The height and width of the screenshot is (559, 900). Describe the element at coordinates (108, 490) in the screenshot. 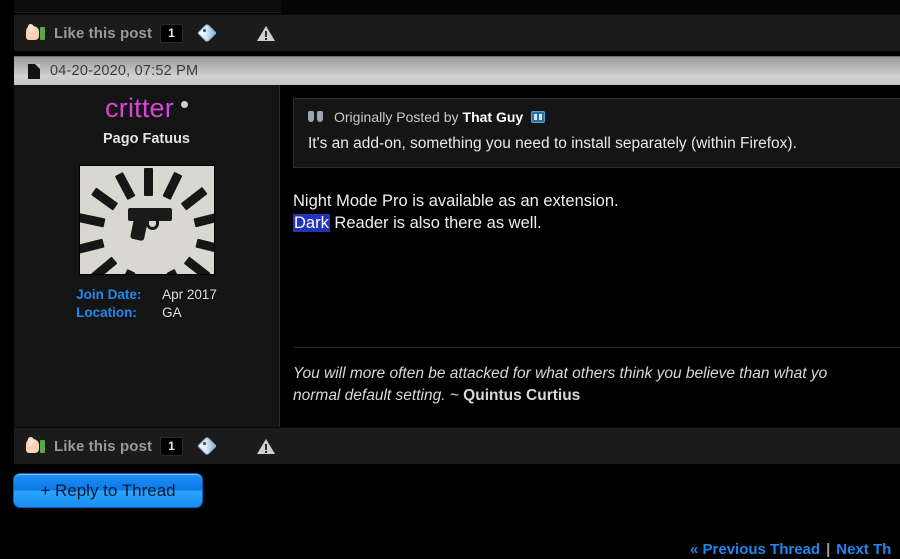

I see `reply-to-thread-button: + Reply to Thread` at that location.